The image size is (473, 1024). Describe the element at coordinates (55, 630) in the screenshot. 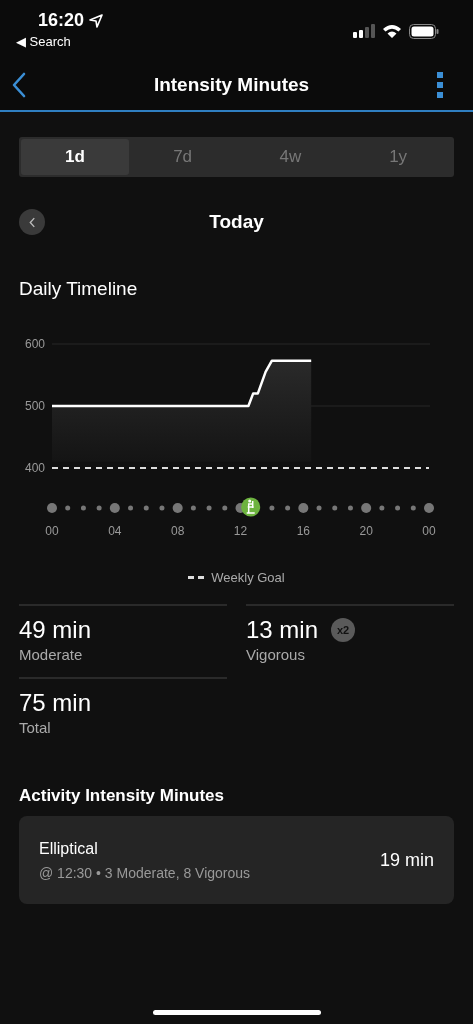

I see `stat-value: 49 min` at that location.